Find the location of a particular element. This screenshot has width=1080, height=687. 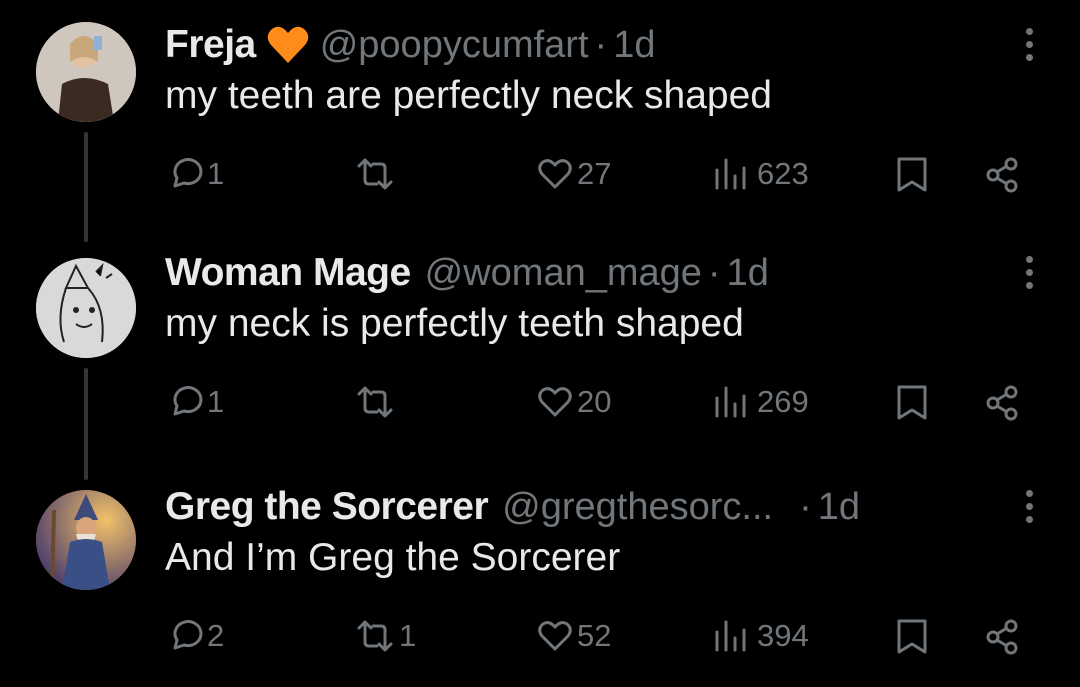

like-count: 52 is located at coordinates (594, 635).